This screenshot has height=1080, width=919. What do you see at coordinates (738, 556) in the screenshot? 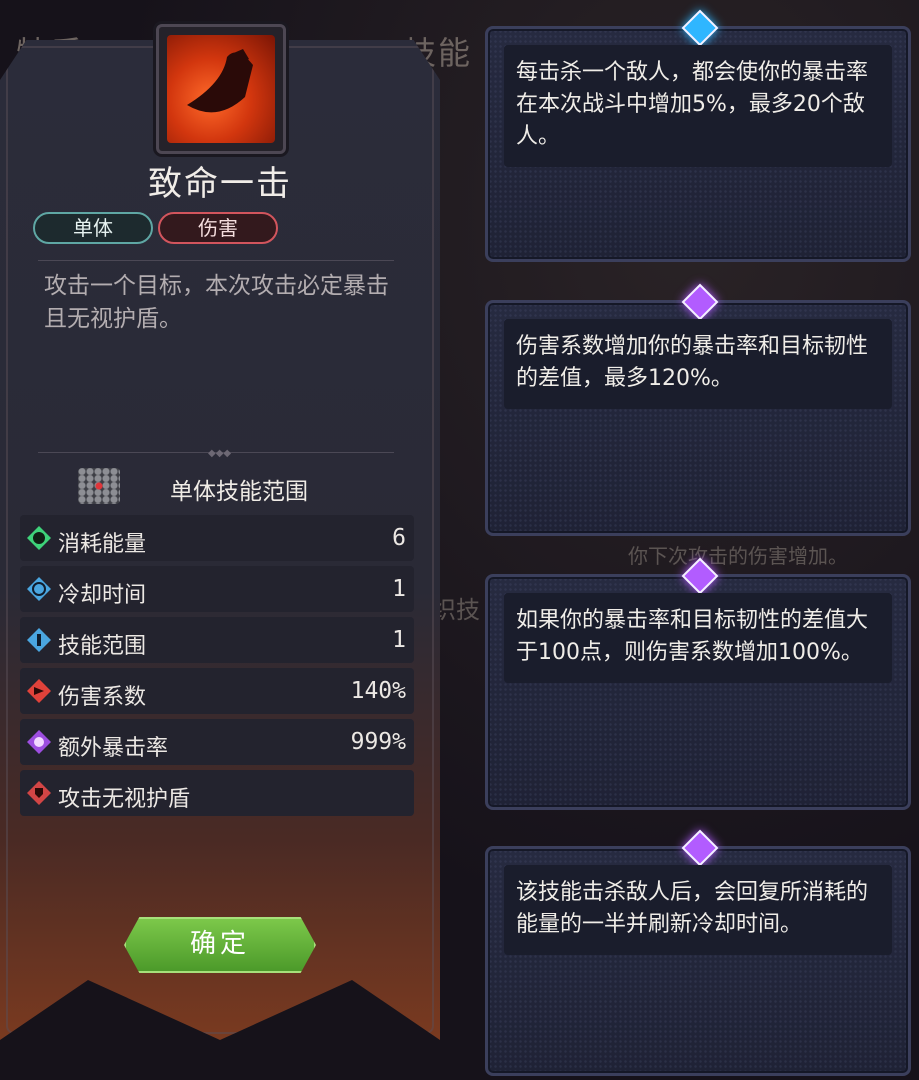
I see `background-hint-text: 你下次攻击的伤害增加。` at bounding box center [738, 556].